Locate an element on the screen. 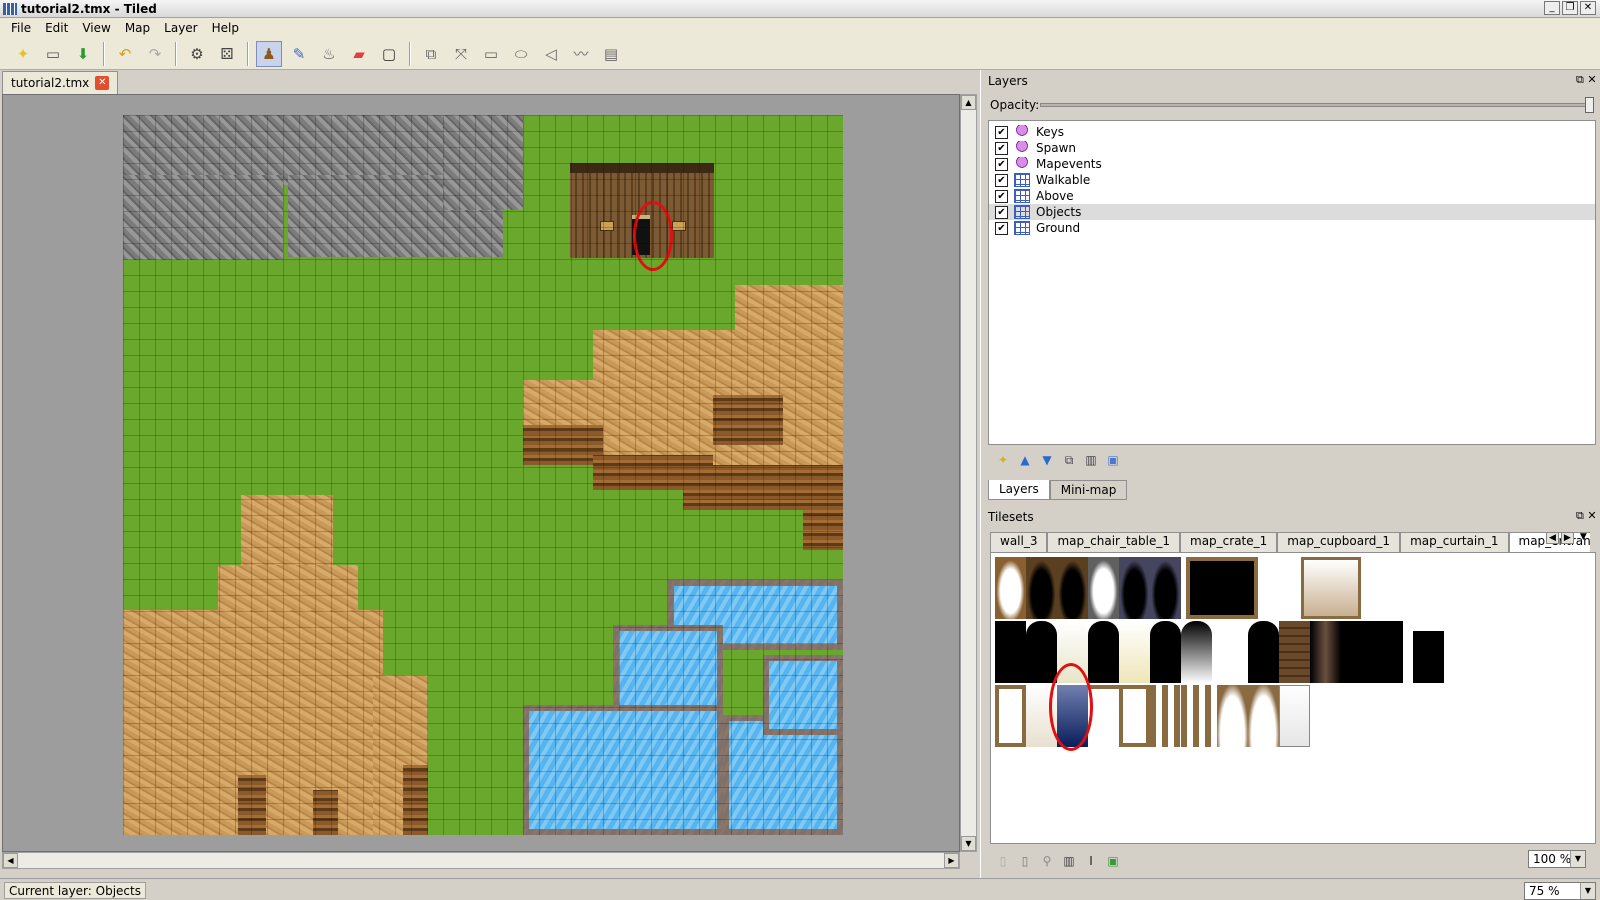 The image size is (1600, 900). move-layer-down-icon: ▼ is located at coordinates (1047, 460).